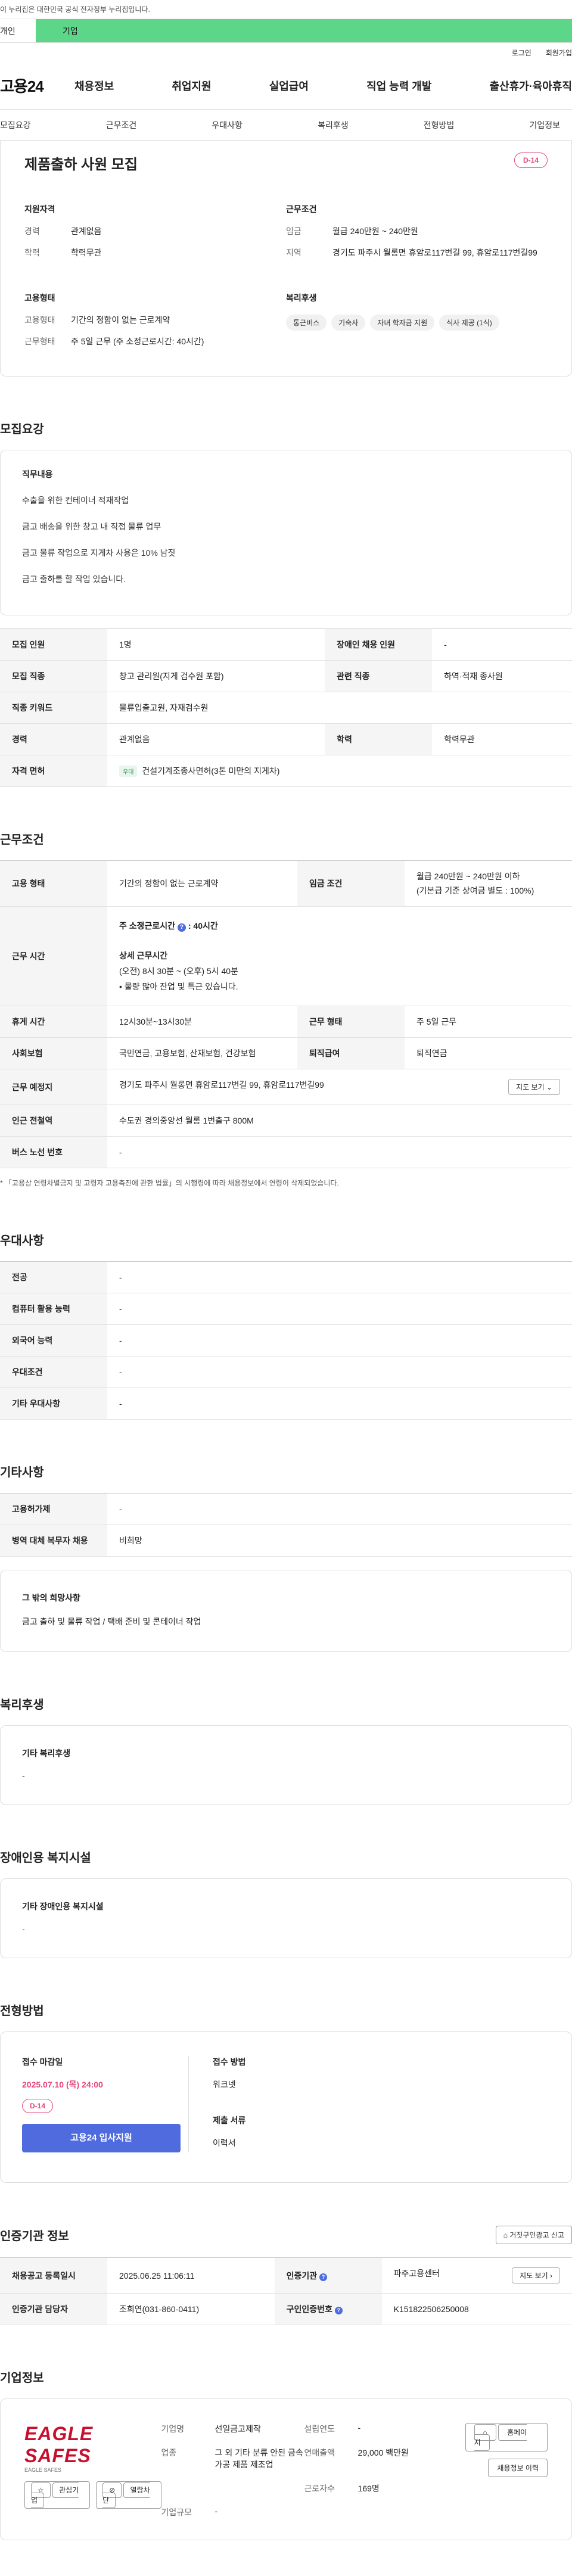 This screenshot has width=572, height=2576. What do you see at coordinates (375, 231) in the screenshot?
I see `cond-val: 월급 240만원 ~ 240만원` at bounding box center [375, 231].